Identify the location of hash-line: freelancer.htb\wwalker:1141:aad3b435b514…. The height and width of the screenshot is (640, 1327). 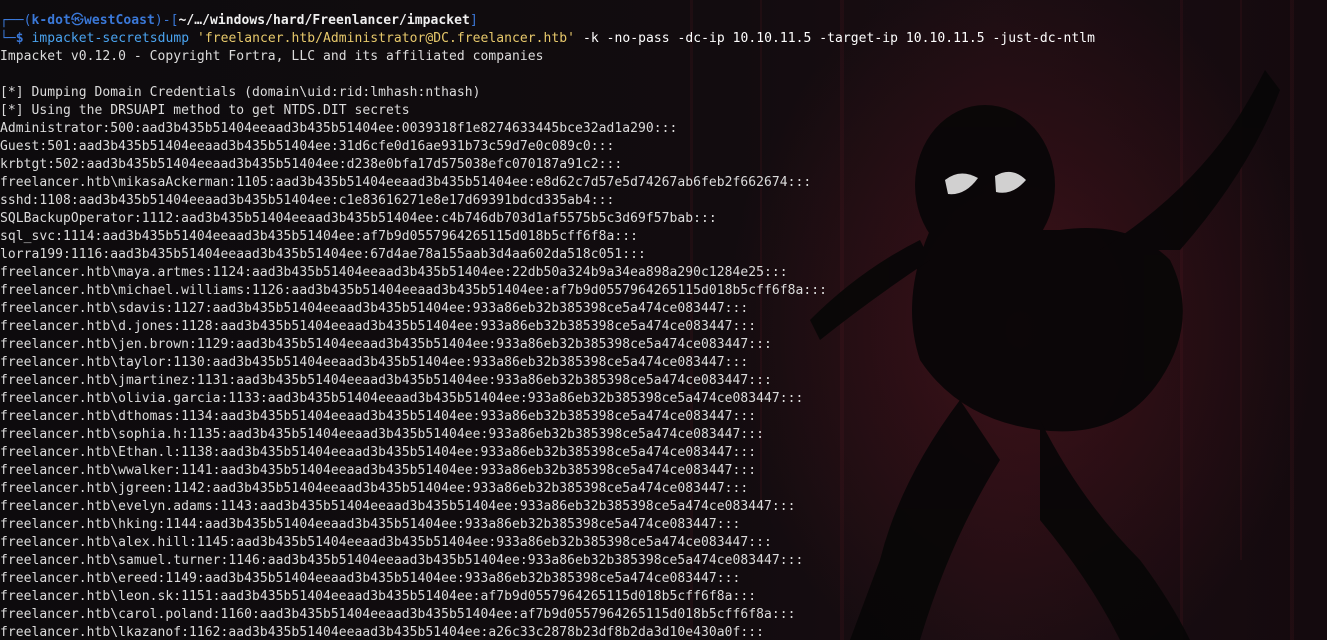
(378, 470).